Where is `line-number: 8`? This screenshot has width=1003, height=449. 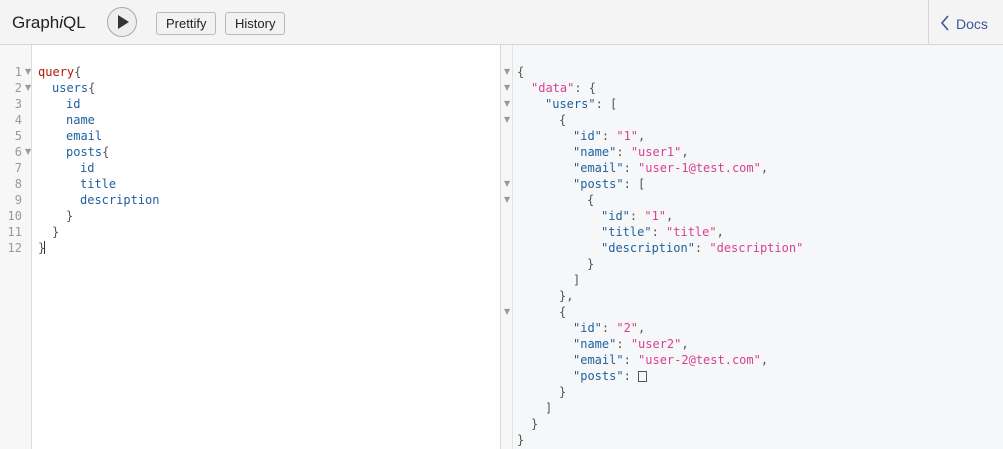 line-number: 8 is located at coordinates (18, 184).